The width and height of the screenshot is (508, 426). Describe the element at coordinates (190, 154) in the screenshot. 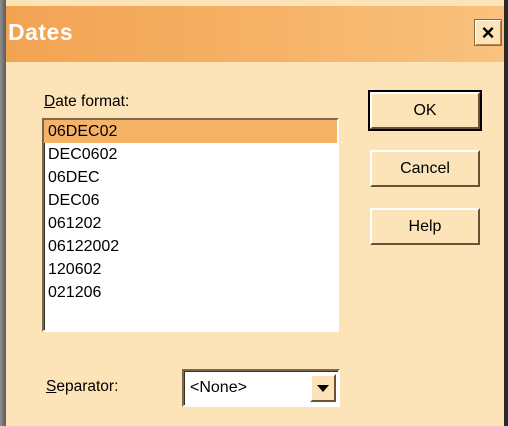

I see `list-item: DEC0602` at that location.